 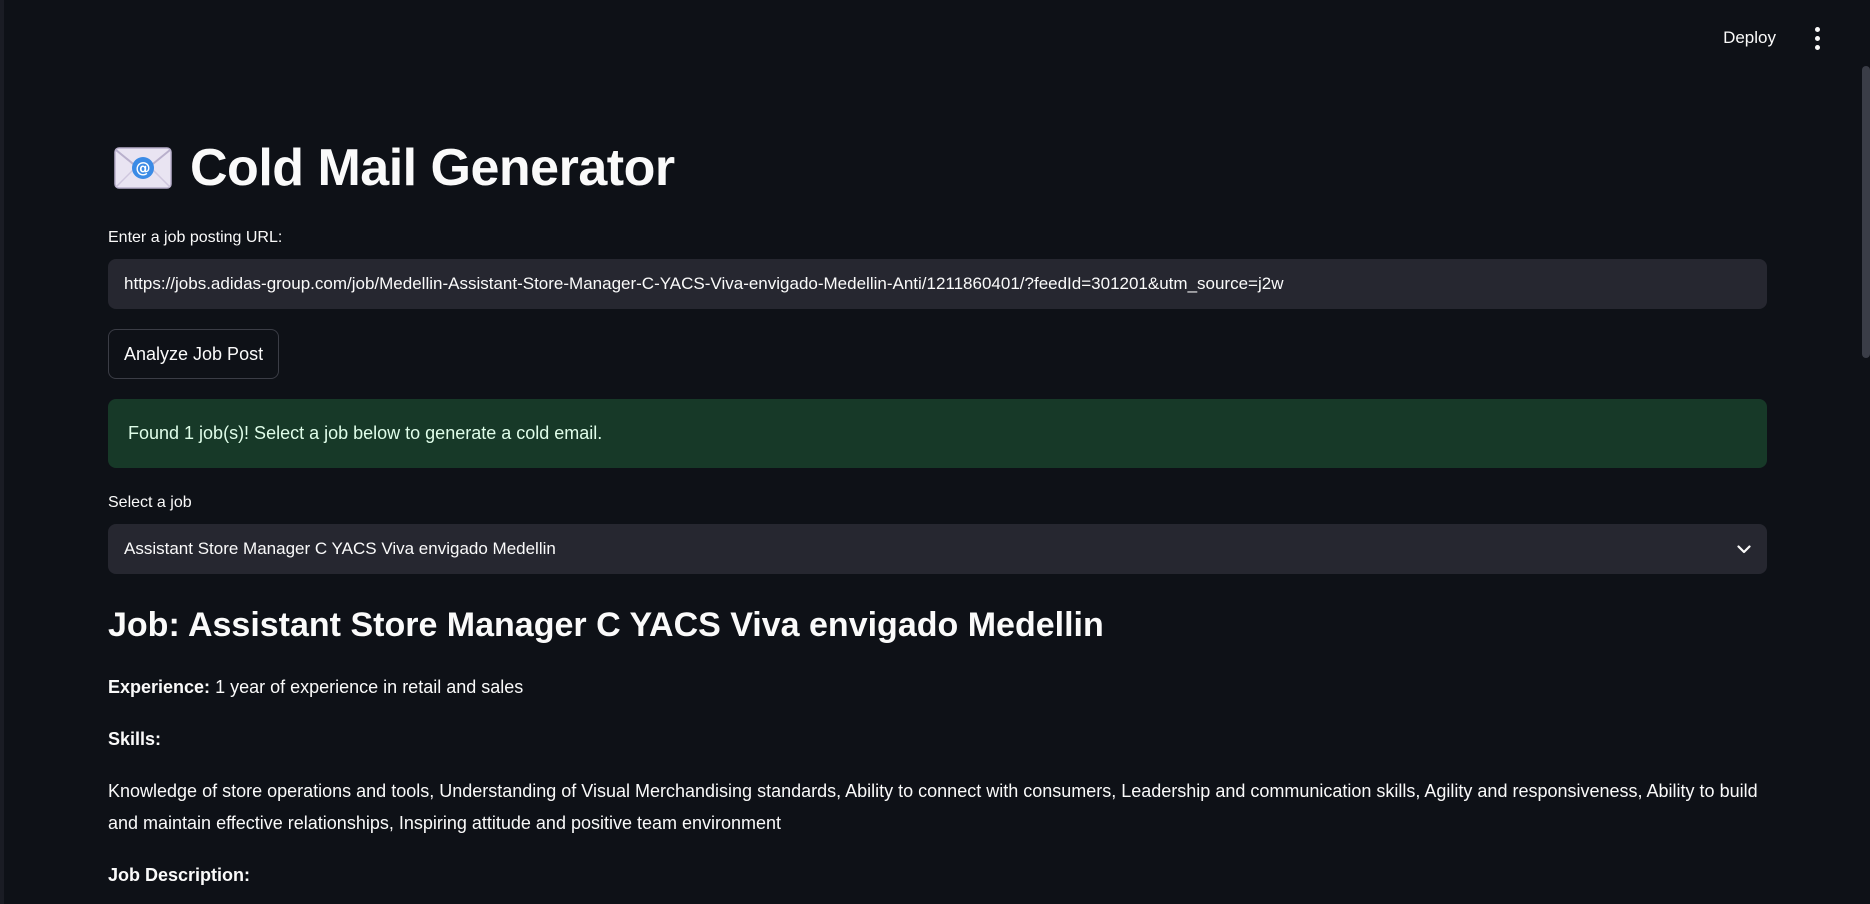 I want to click on scrollbar-thumb, so click(x=1866, y=212).